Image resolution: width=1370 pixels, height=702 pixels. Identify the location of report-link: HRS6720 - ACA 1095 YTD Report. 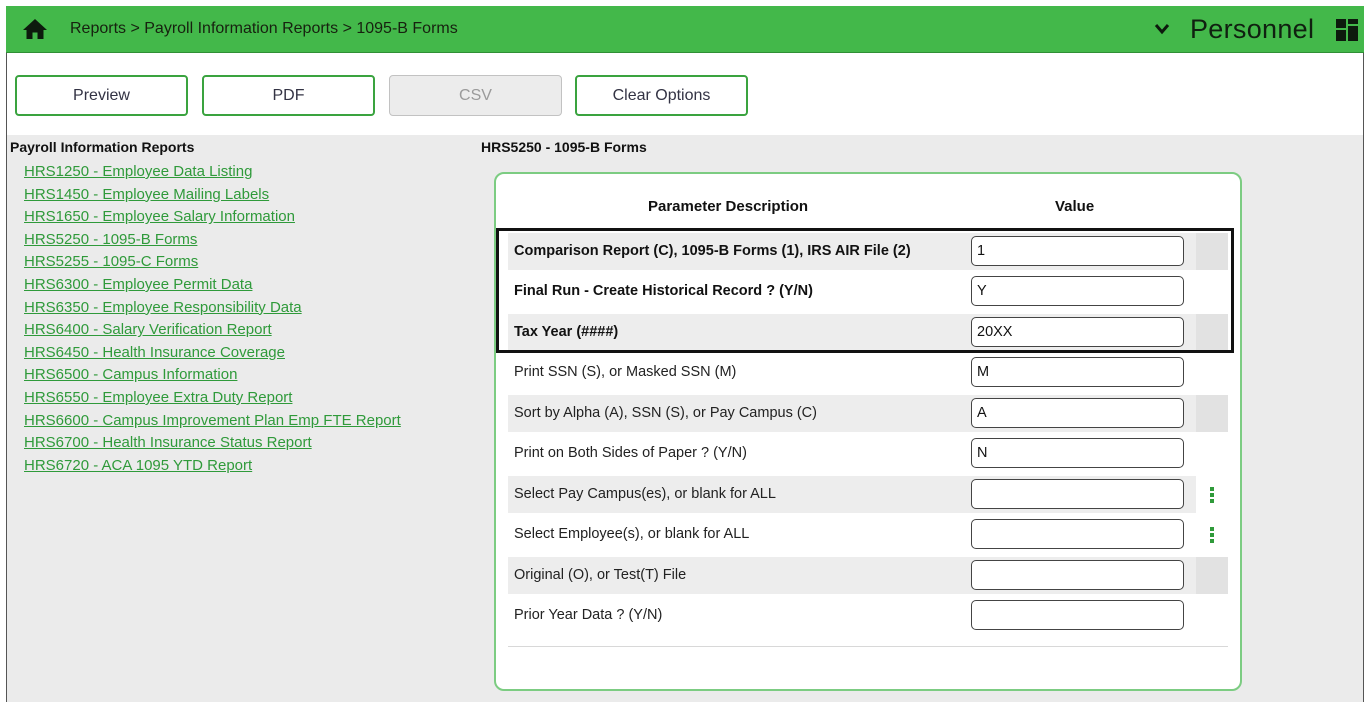
(138, 465).